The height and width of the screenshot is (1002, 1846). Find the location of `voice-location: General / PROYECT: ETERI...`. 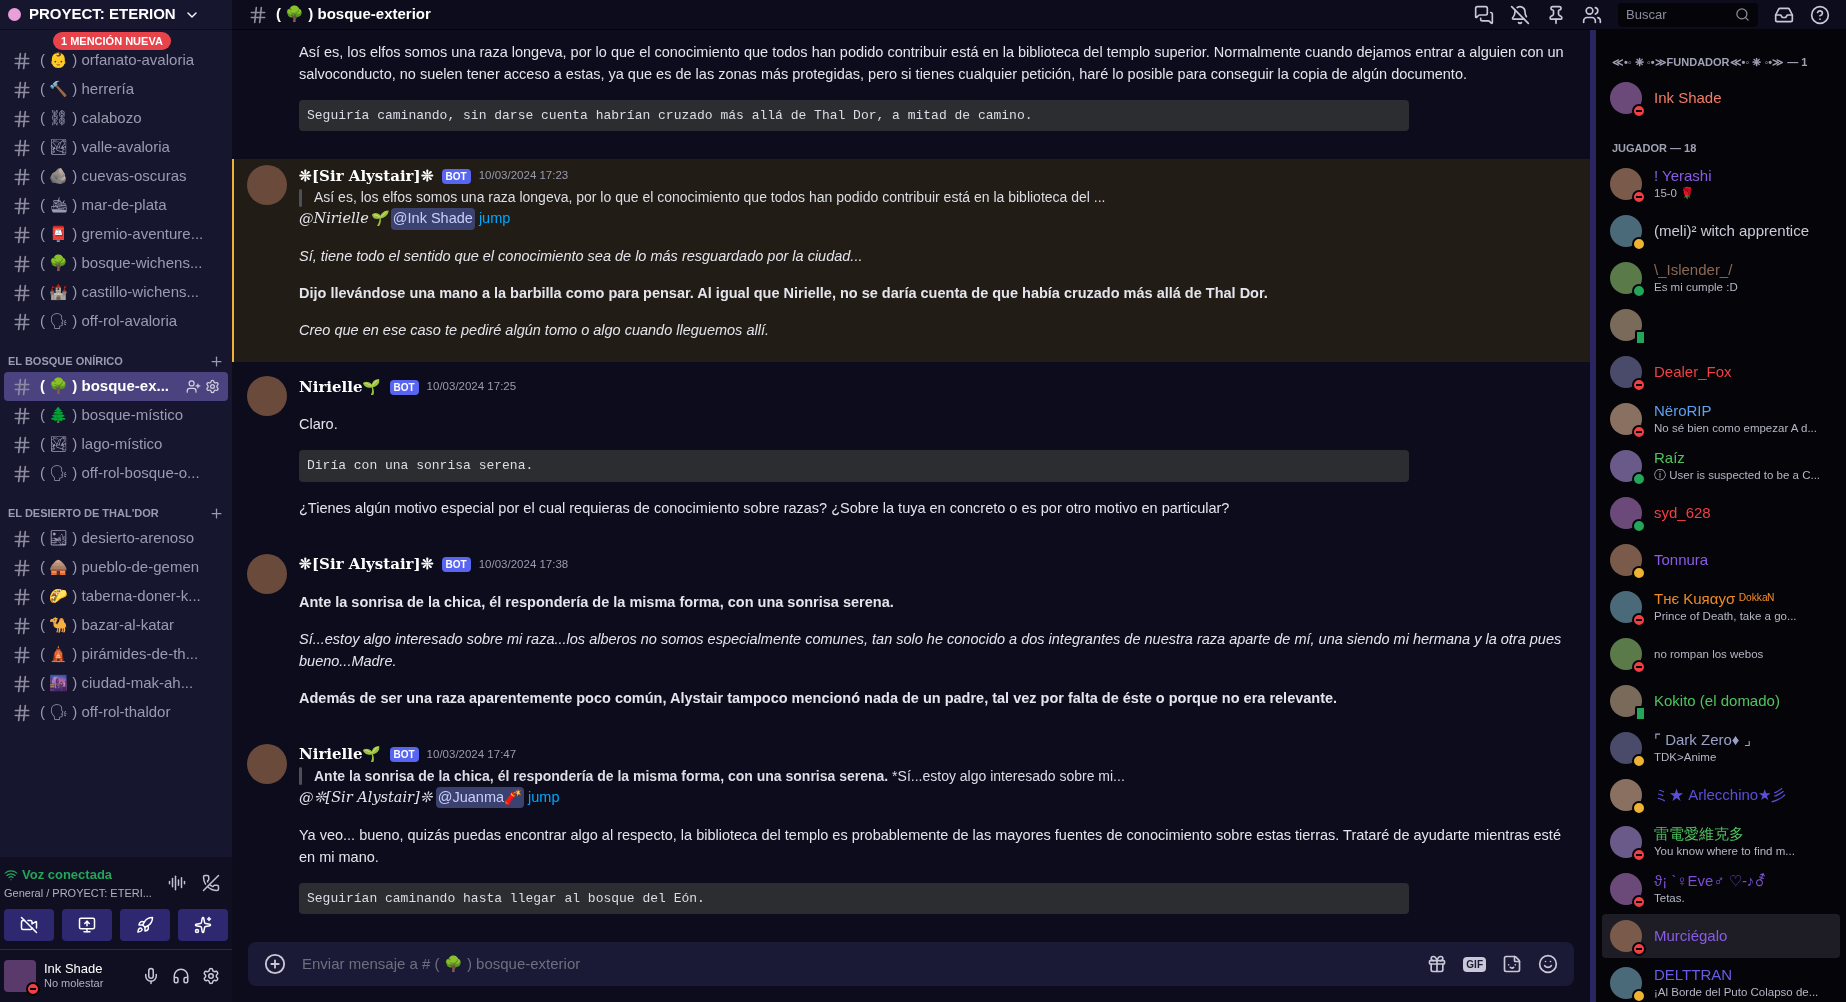

voice-location: General / PROYECT: ETERI... is located at coordinates (78, 893).